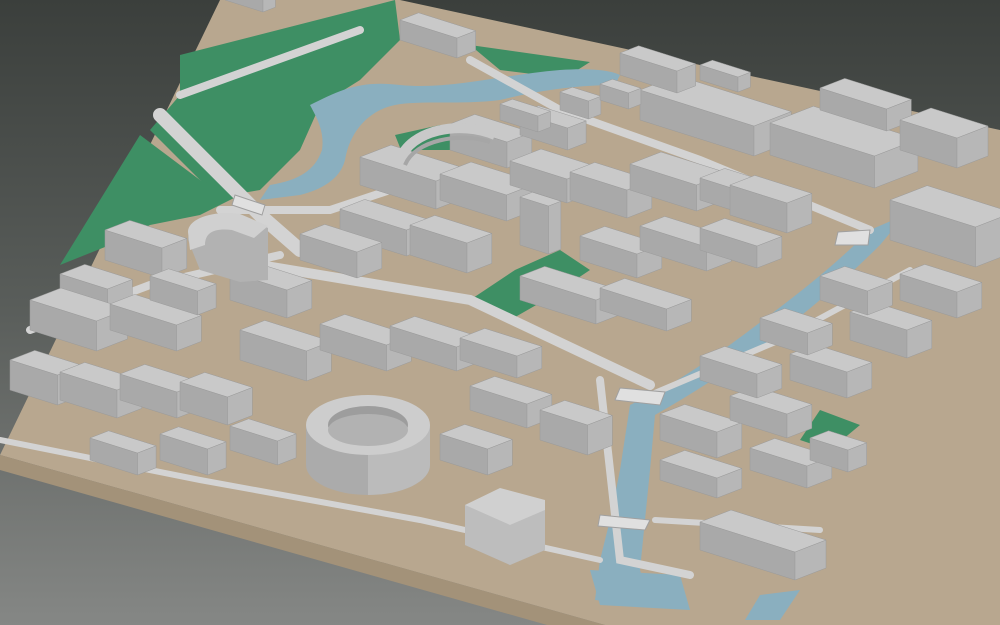  I want to click on bridge-canal-north, so click(852, 237).